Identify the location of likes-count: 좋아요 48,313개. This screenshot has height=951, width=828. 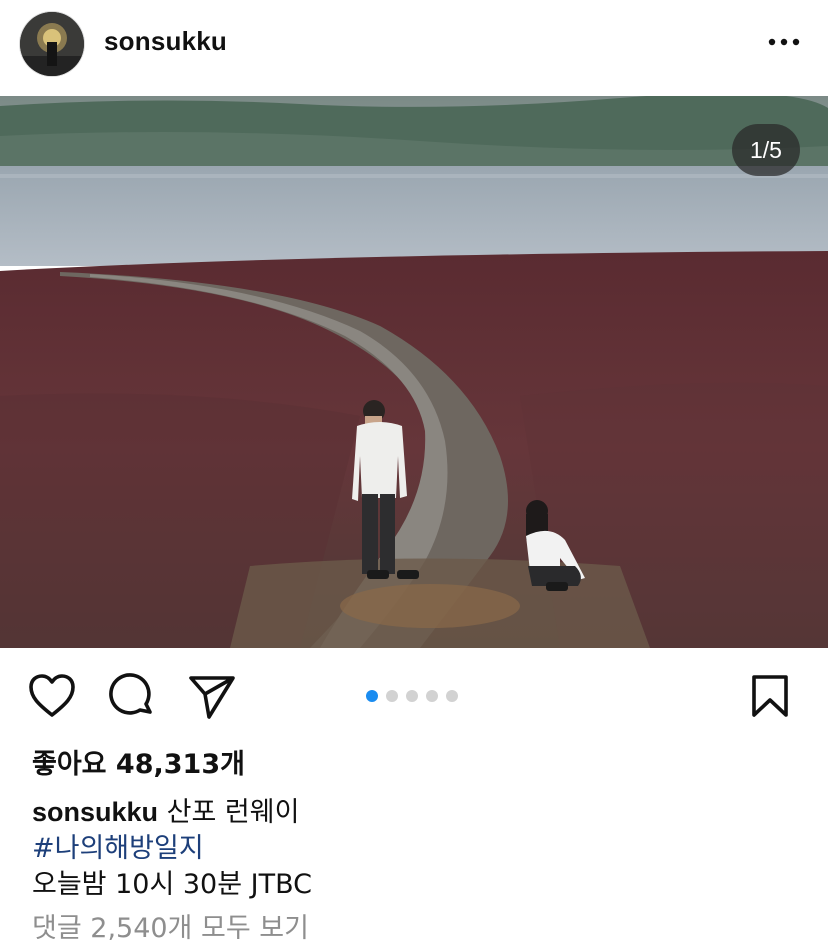
(138, 761).